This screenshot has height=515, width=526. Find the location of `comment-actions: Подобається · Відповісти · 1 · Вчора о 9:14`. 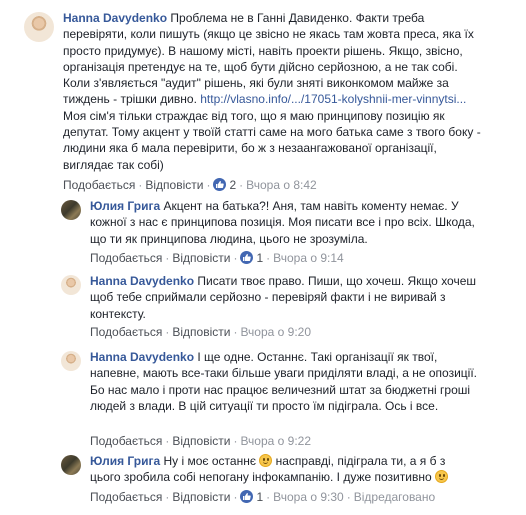

comment-actions: Подобається · Відповісти · 1 · Вчора о 9:14 is located at coordinates (217, 258).